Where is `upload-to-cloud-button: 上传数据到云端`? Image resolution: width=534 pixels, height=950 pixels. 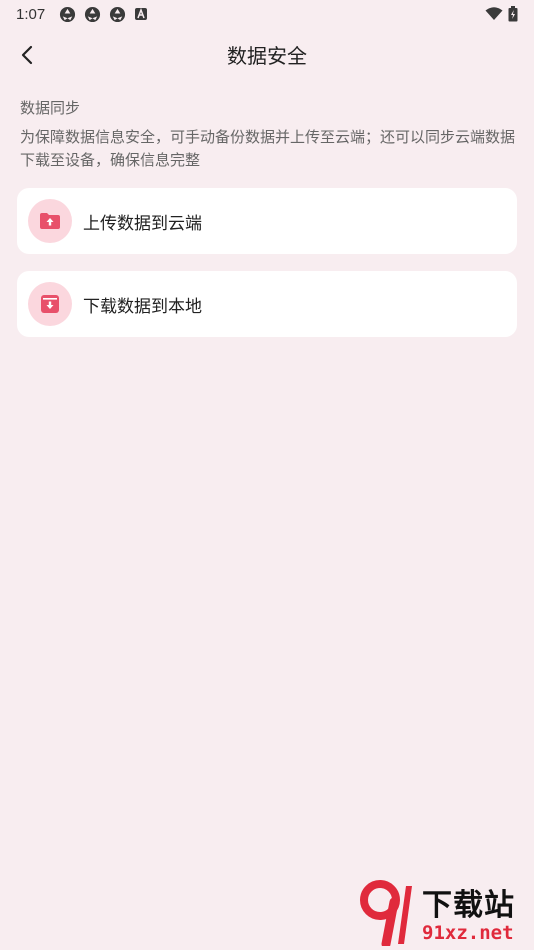 upload-to-cloud-button: 上传数据到云端 is located at coordinates (267, 221).